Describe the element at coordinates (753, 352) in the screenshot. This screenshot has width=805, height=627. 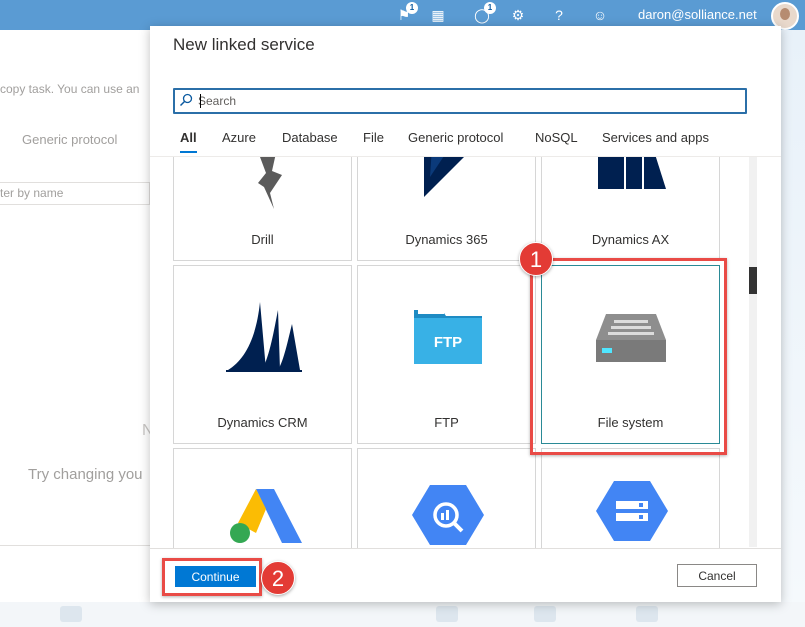
I see `grid-scrollbar-track` at that location.